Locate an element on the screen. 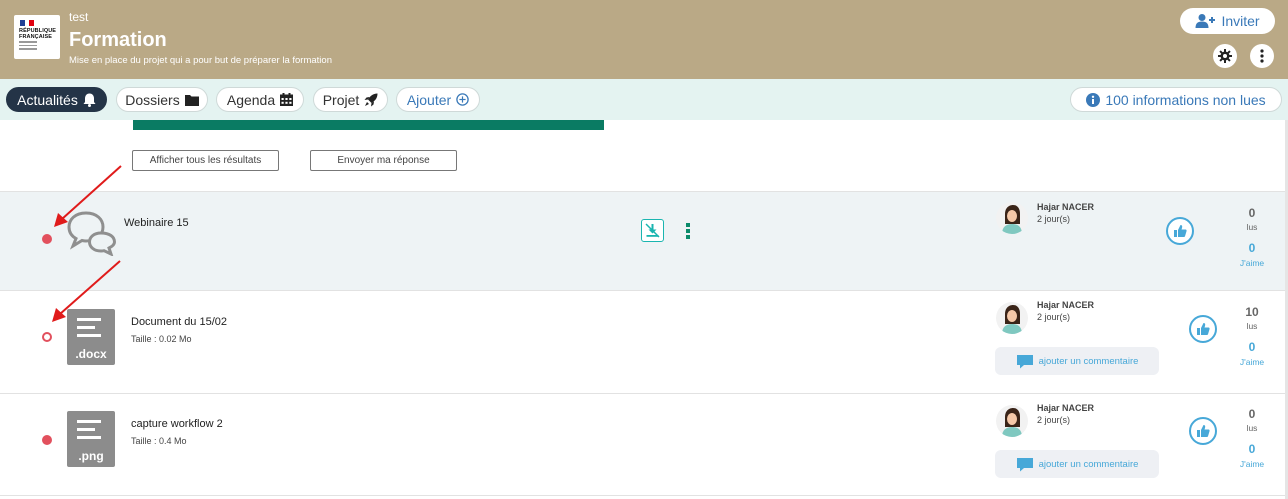 This screenshot has height=499, width=1288. download-disabled-icon is located at coordinates (652, 230).